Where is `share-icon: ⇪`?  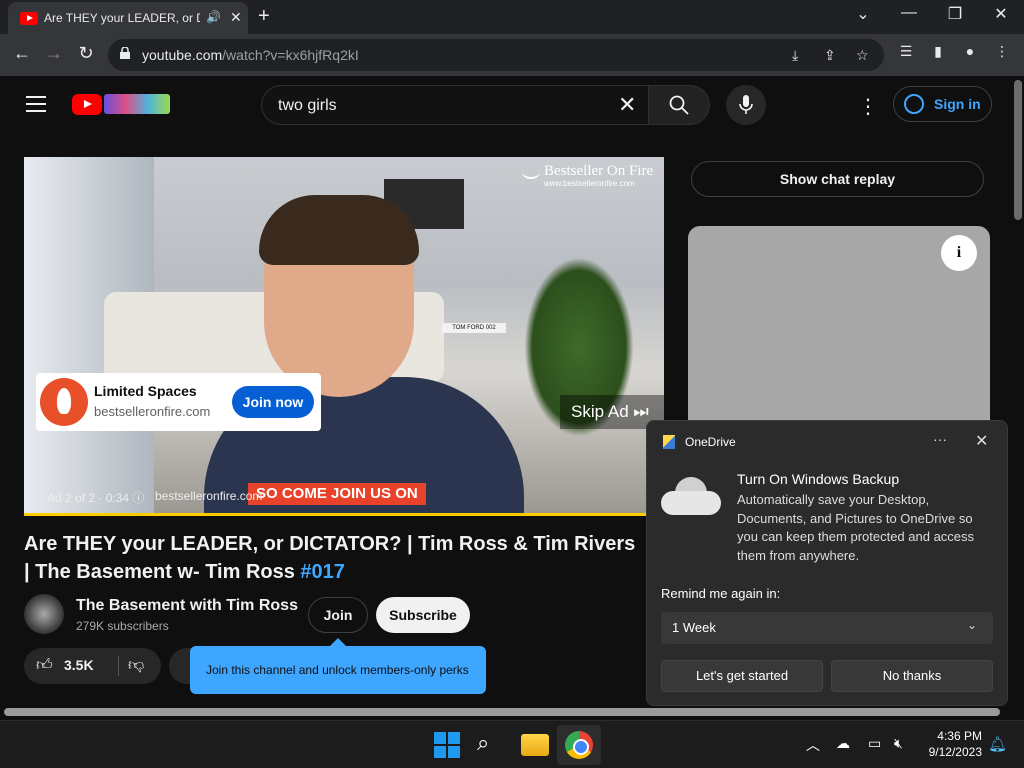
share-icon: ⇪ is located at coordinates (830, 55).